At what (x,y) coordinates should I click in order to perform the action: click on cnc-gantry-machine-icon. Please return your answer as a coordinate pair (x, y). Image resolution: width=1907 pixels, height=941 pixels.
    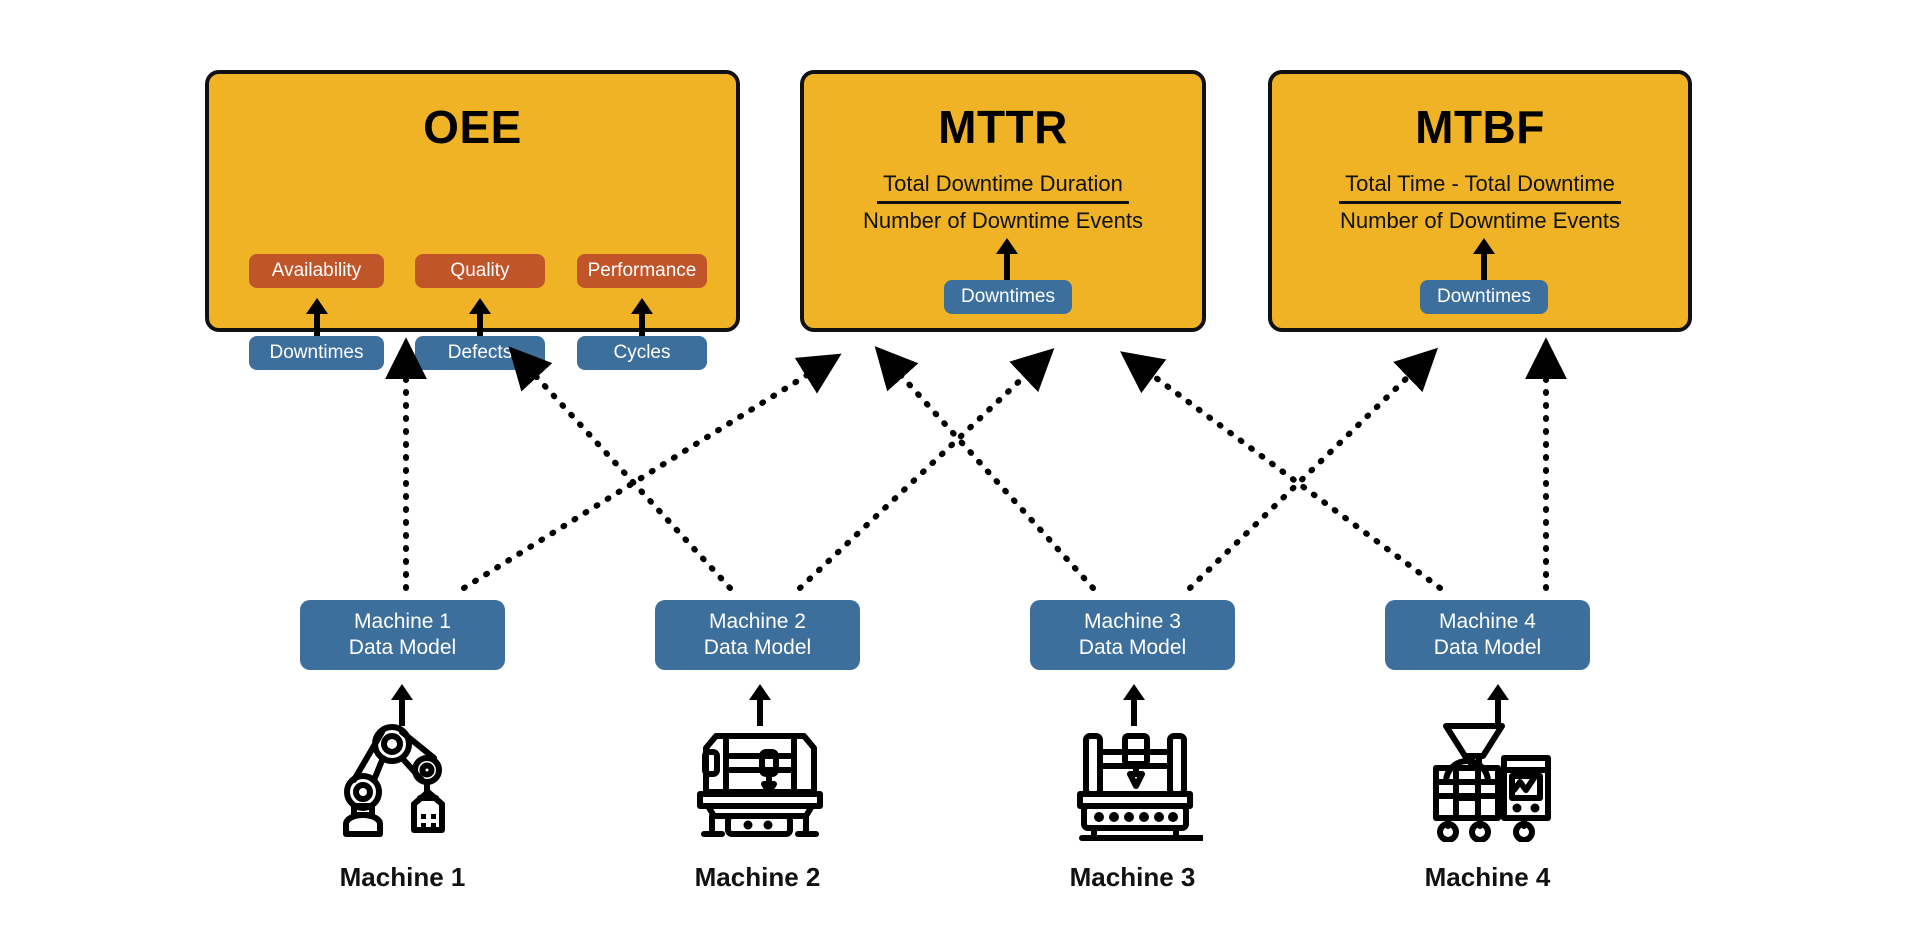
    Looking at the image, I should click on (1141, 787).